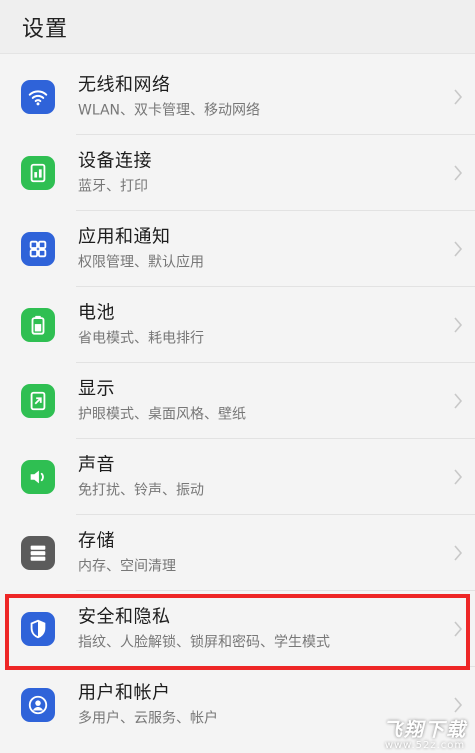 This screenshot has width=475, height=753. What do you see at coordinates (237, 629) in the screenshot?
I see `settings-item-security-privacy: 安全和隐私 指纹、人脸解锁、锁屏和密码、学生模式` at bounding box center [237, 629].